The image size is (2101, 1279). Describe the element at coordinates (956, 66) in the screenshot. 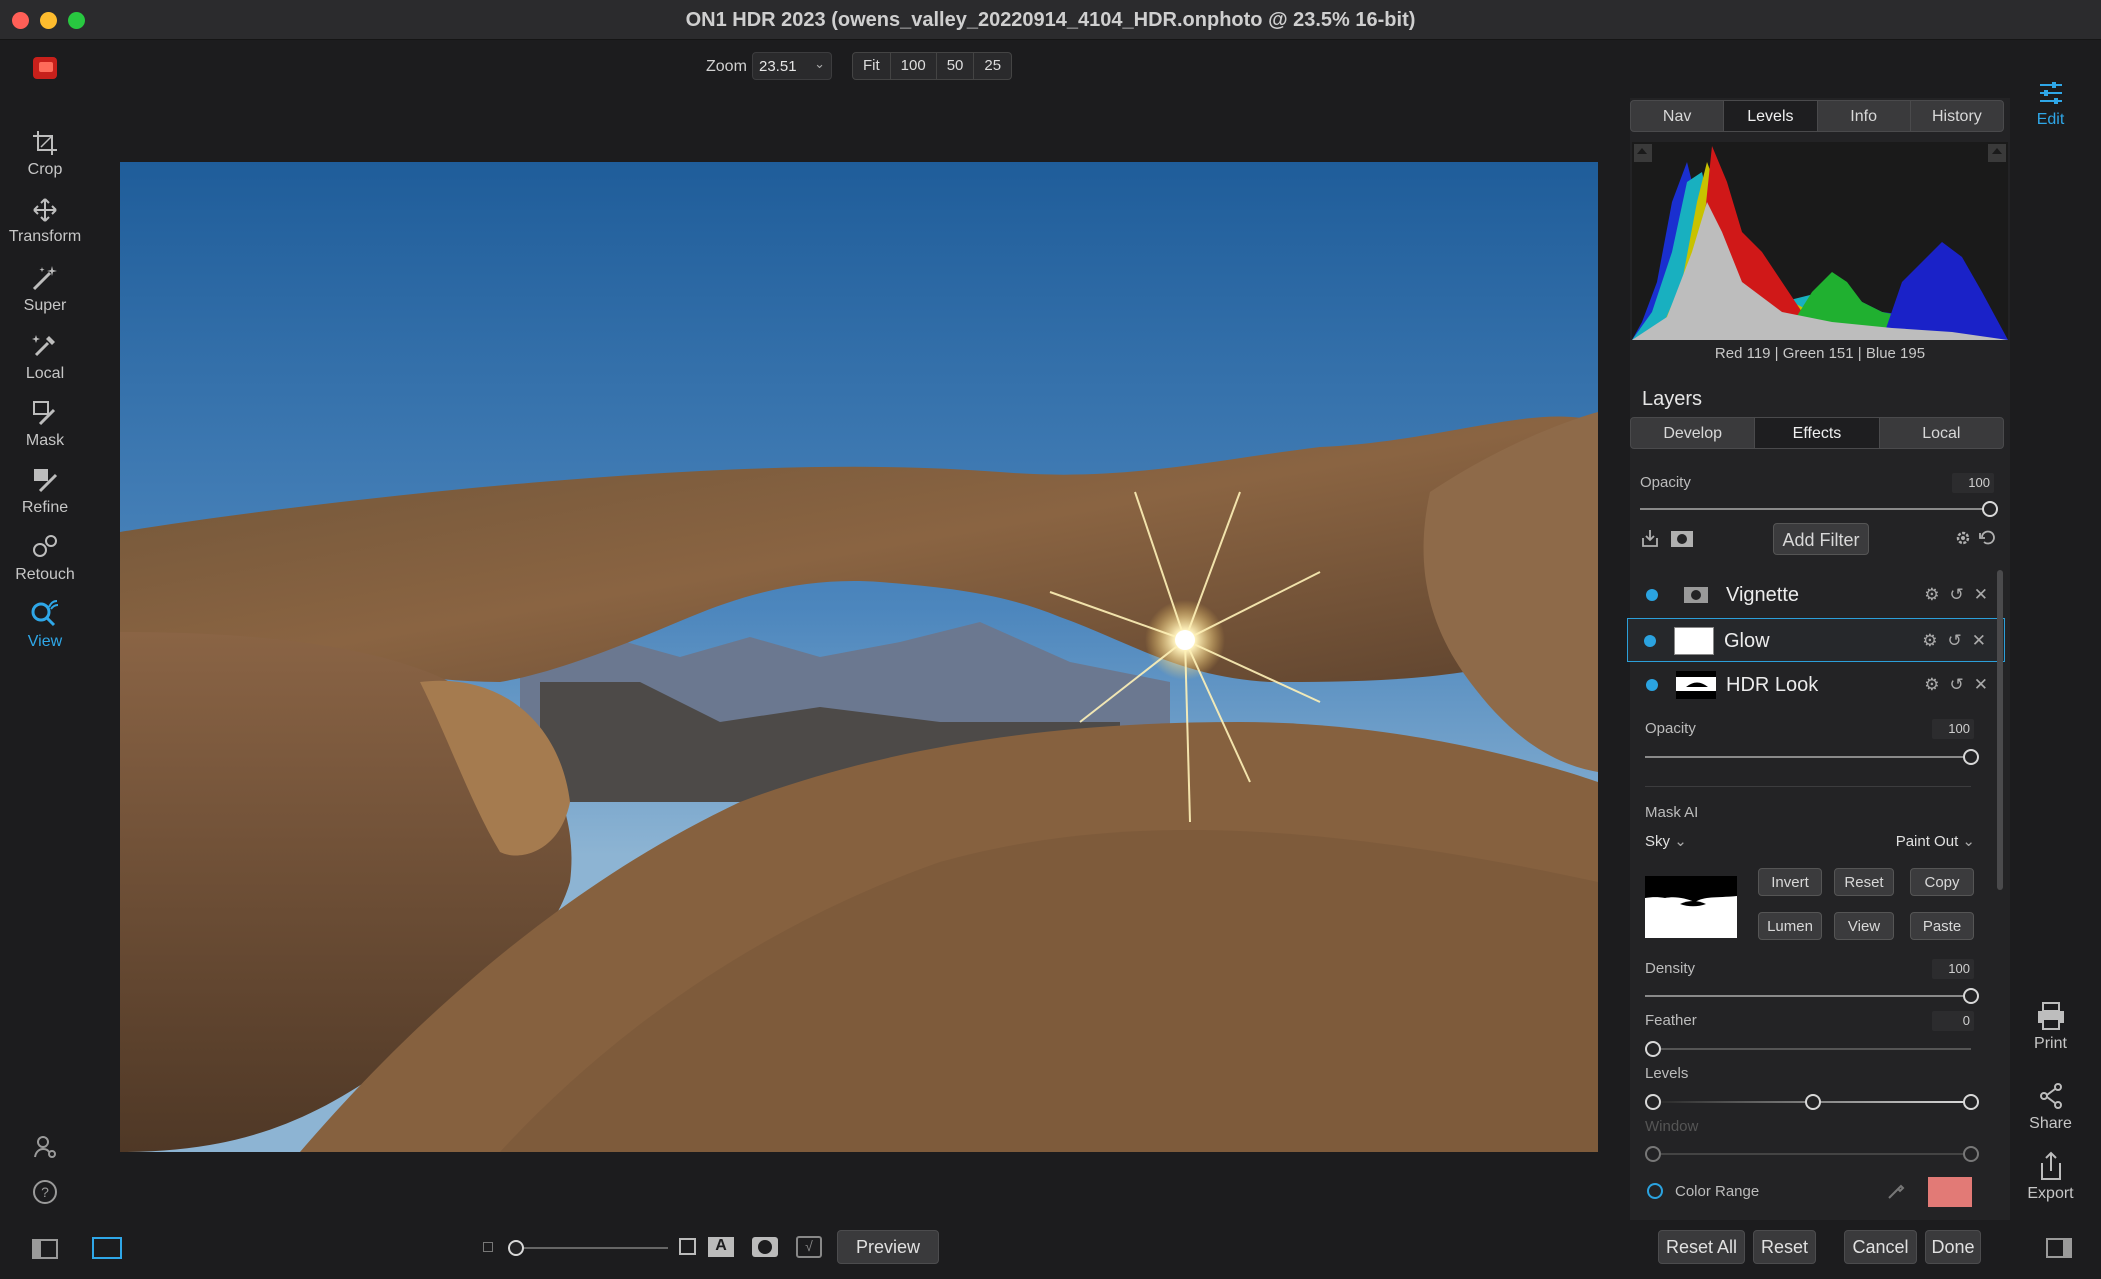

I see `zoom-50-button: 50` at that location.